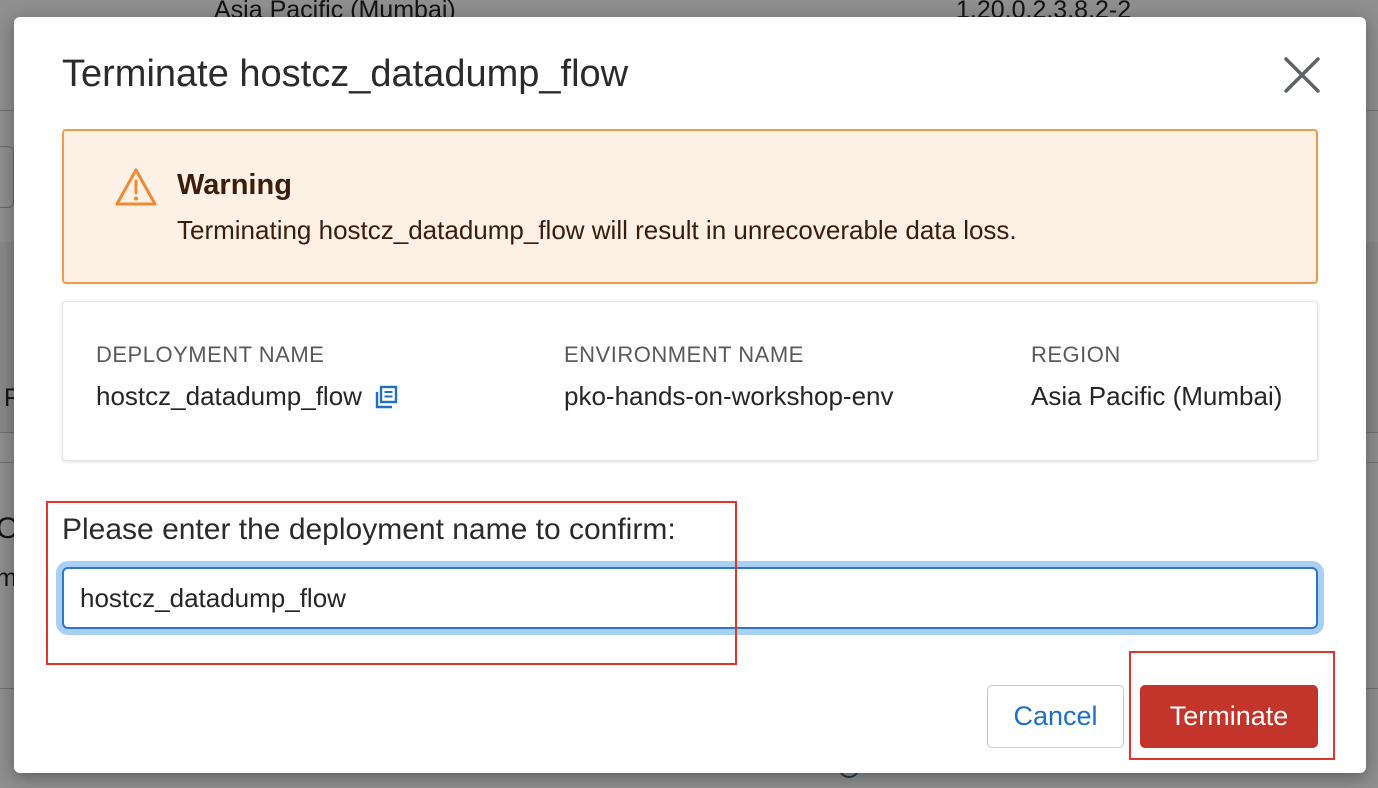  I want to click on deployment-name-confirm-input, so click(690, 598).